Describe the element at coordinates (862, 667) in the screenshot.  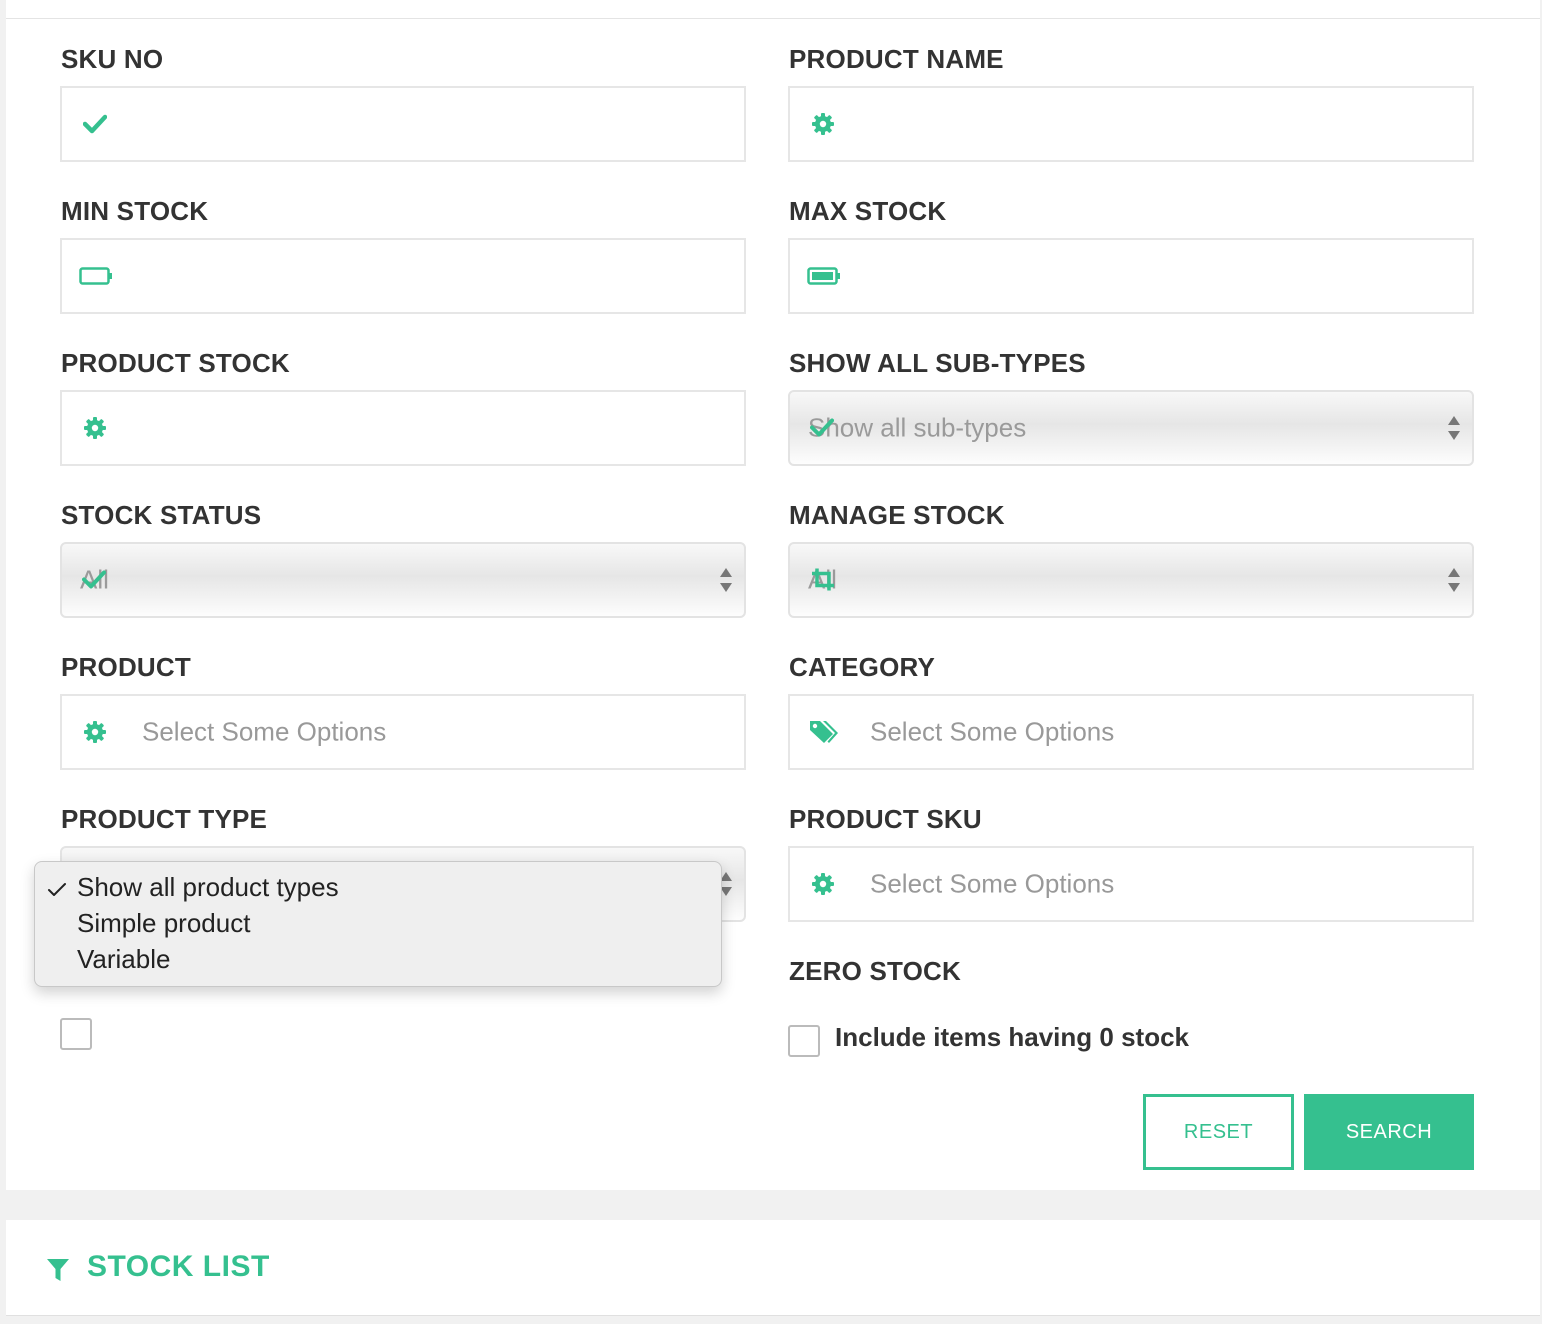
I see `category-label: CATEGORY` at that location.